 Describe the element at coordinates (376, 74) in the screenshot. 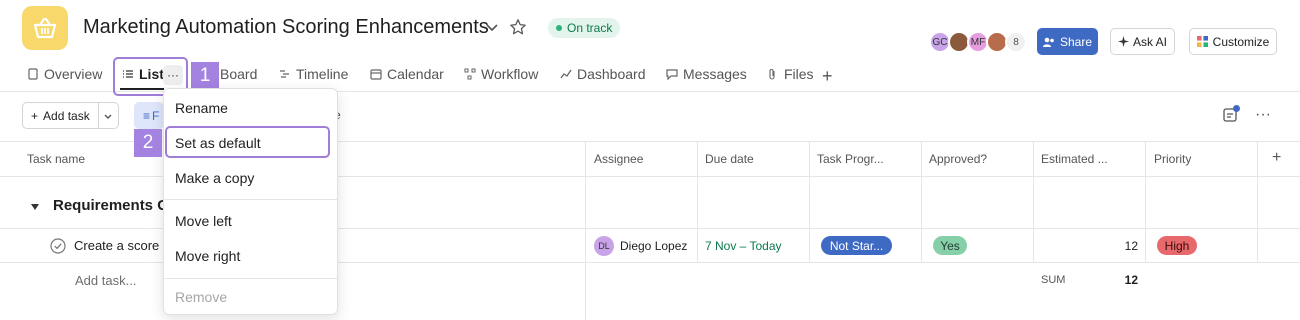

I see `calendar-icon` at that location.